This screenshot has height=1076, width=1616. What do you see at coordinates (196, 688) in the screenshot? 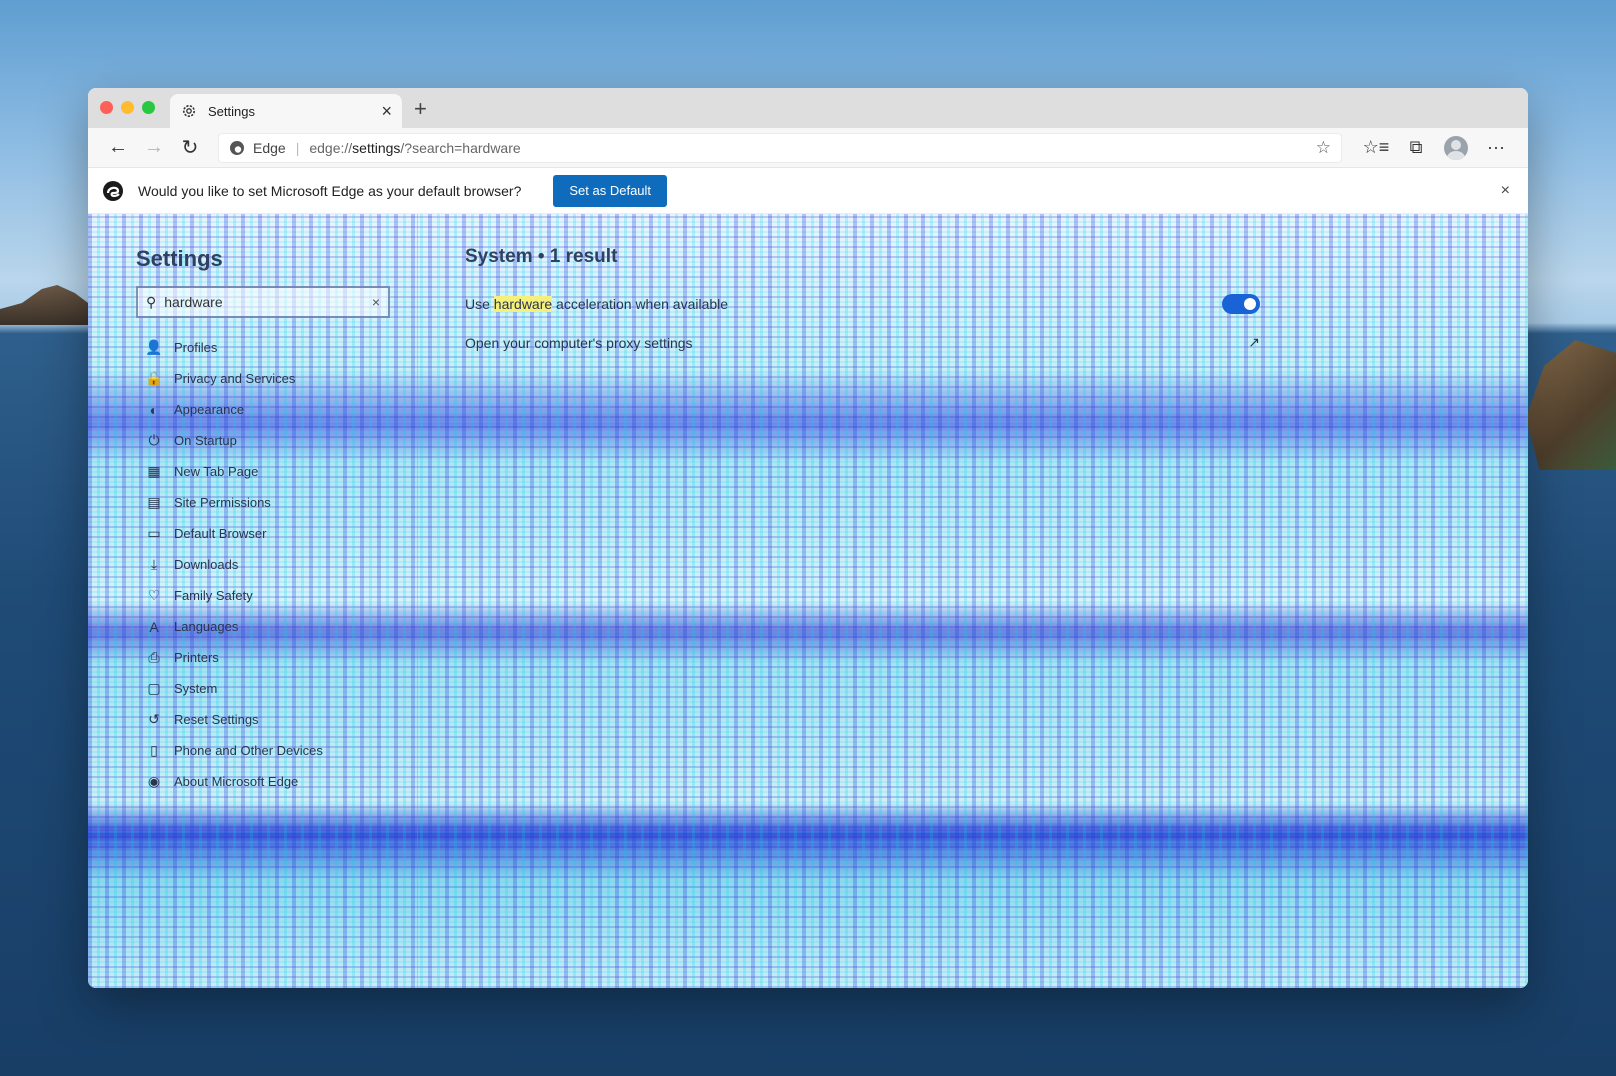
I see `sidebar-item-label: System` at bounding box center [196, 688].